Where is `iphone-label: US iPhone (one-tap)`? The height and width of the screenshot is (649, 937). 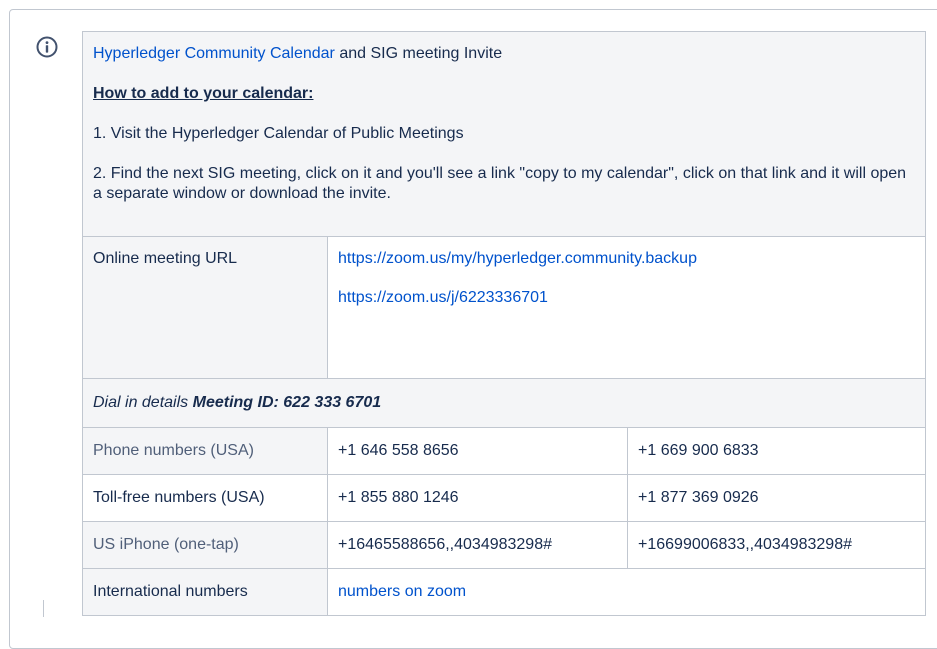
iphone-label: US iPhone (one-tap) is located at coordinates (205, 545).